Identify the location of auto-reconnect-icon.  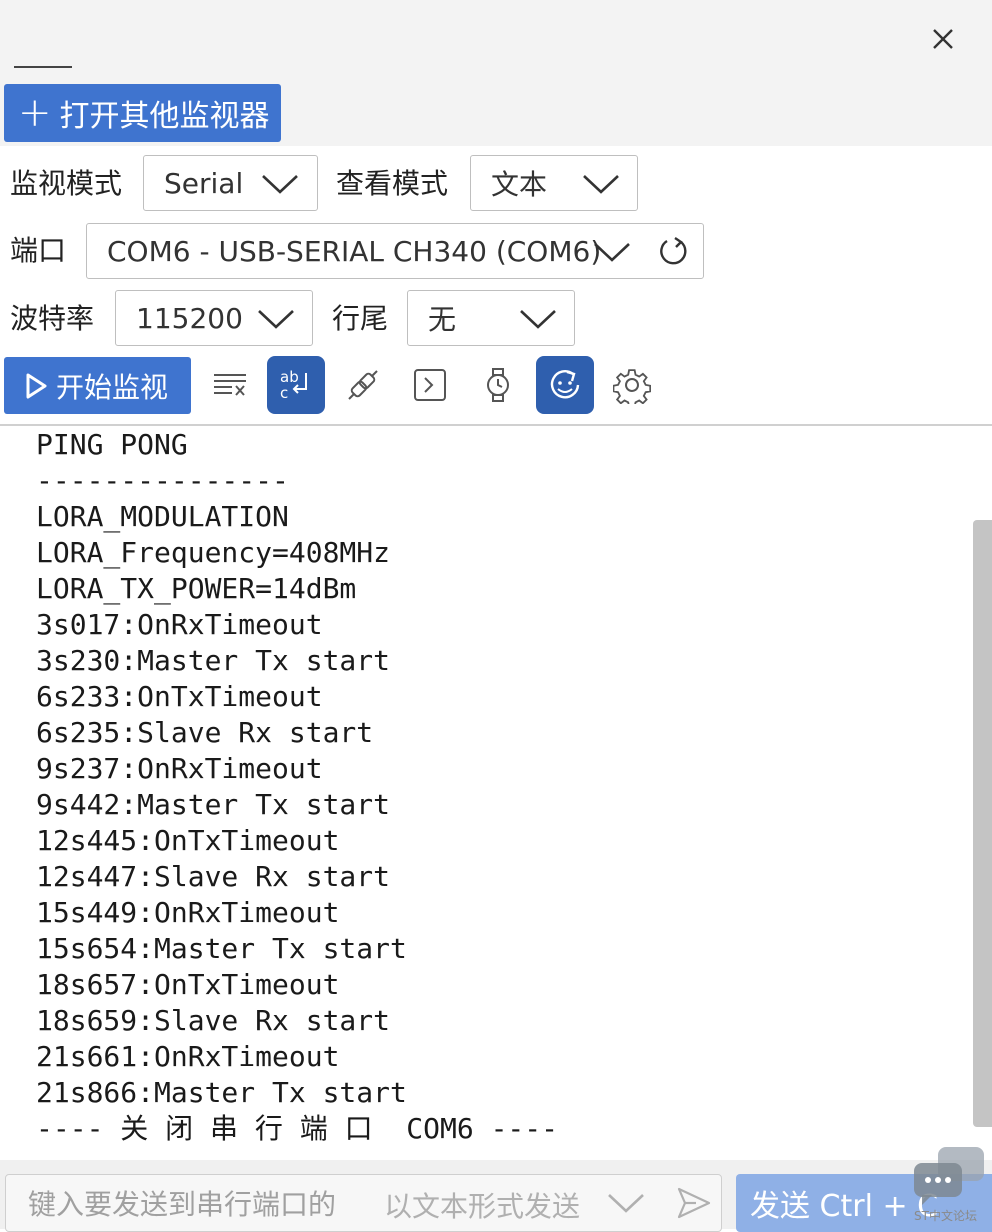
(565, 384).